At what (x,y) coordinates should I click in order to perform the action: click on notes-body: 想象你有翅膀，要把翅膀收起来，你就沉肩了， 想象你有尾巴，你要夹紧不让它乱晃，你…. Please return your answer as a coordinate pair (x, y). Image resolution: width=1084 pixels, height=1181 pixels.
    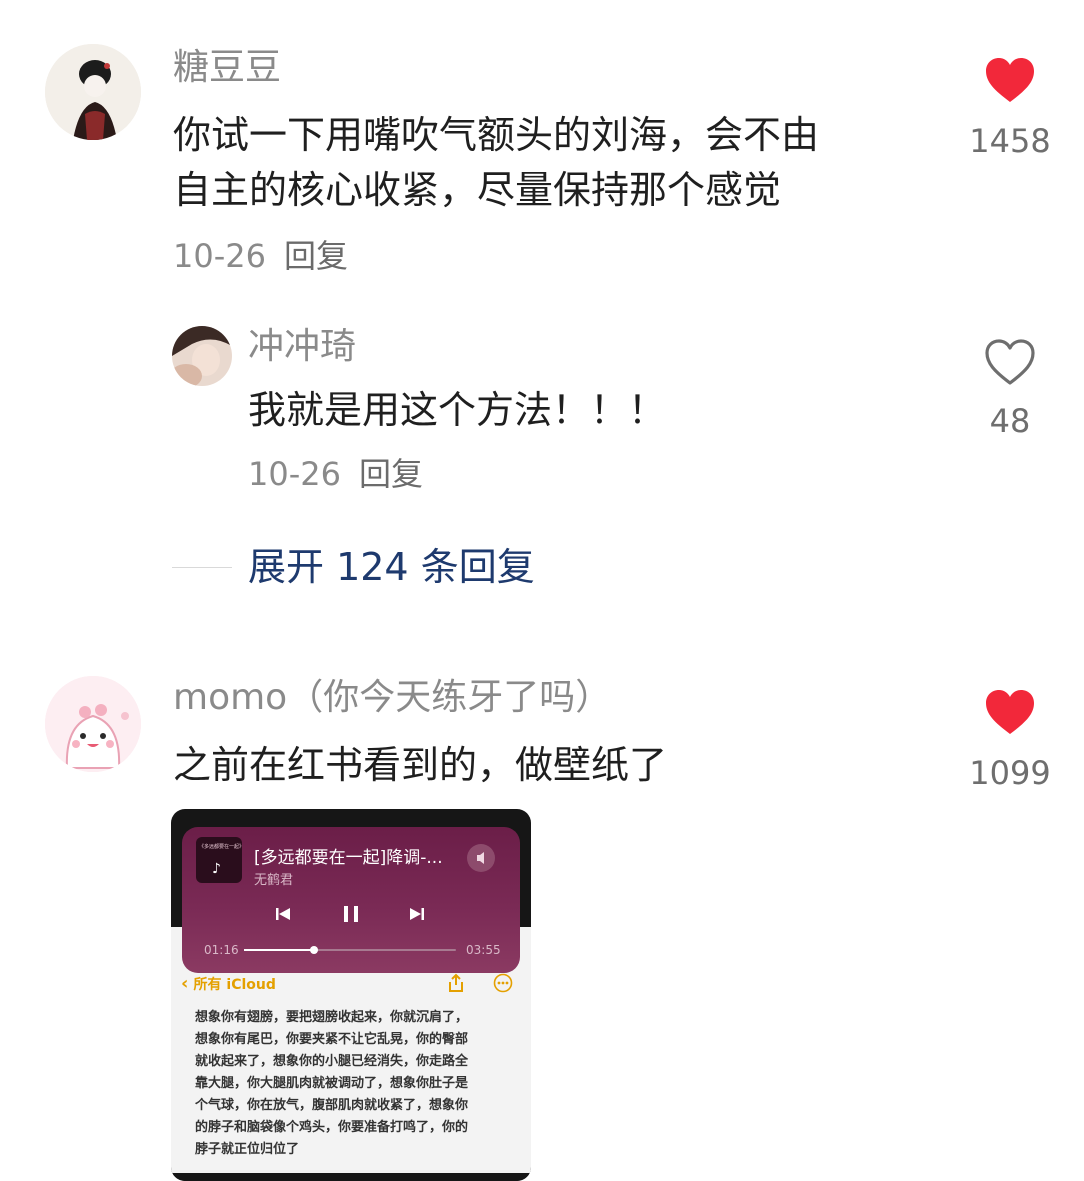
    Looking at the image, I should click on (360, 1084).